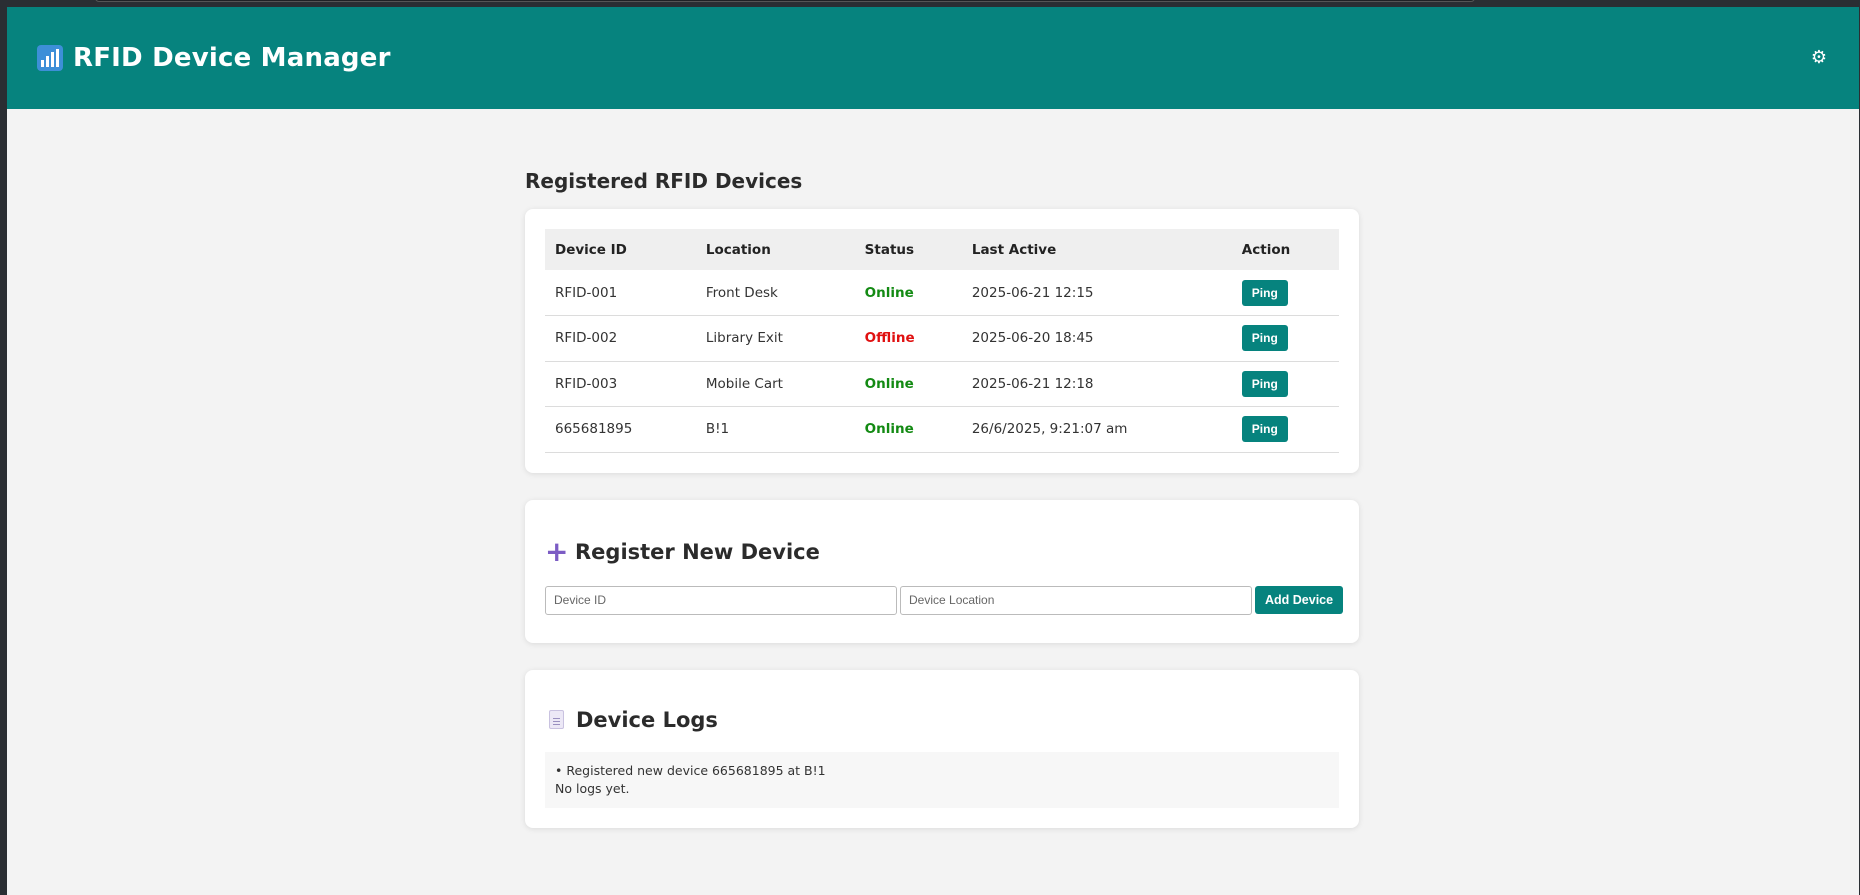  What do you see at coordinates (50, 58) in the screenshot?
I see `bar-chart-icon` at bounding box center [50, 58].